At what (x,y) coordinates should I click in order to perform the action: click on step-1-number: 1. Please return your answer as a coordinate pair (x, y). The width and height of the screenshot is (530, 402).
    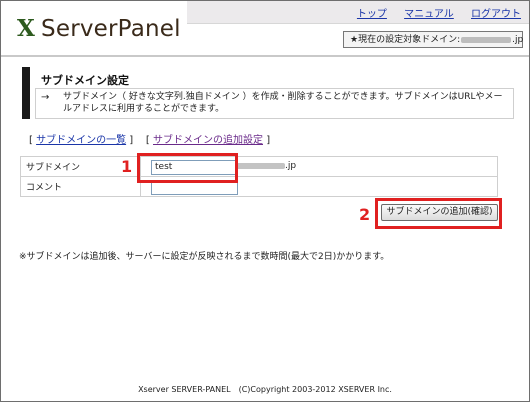
    Looking at the image, I should click on (127, 166).